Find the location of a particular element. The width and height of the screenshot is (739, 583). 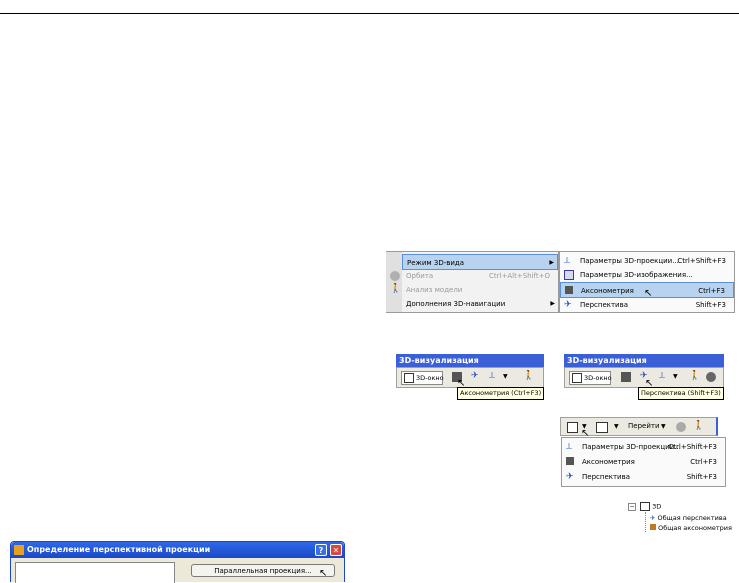

menu-item-shortcut: Ctrl+F3 is located at coordinates (703, 462).